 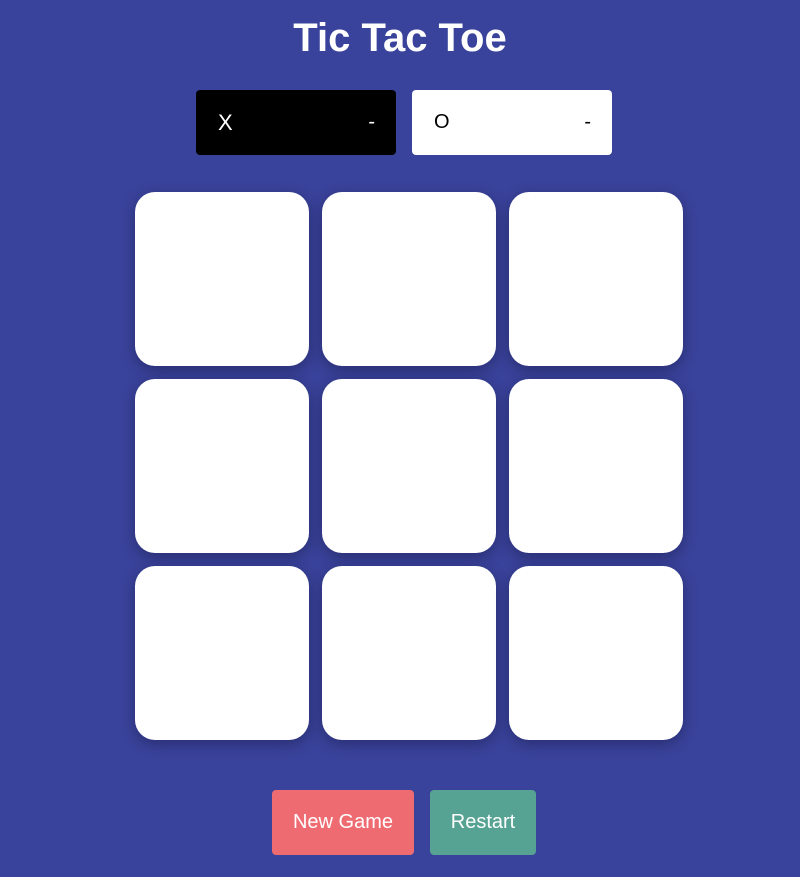 I want to click on restart-button: Restart, so click(x=483, y=822).